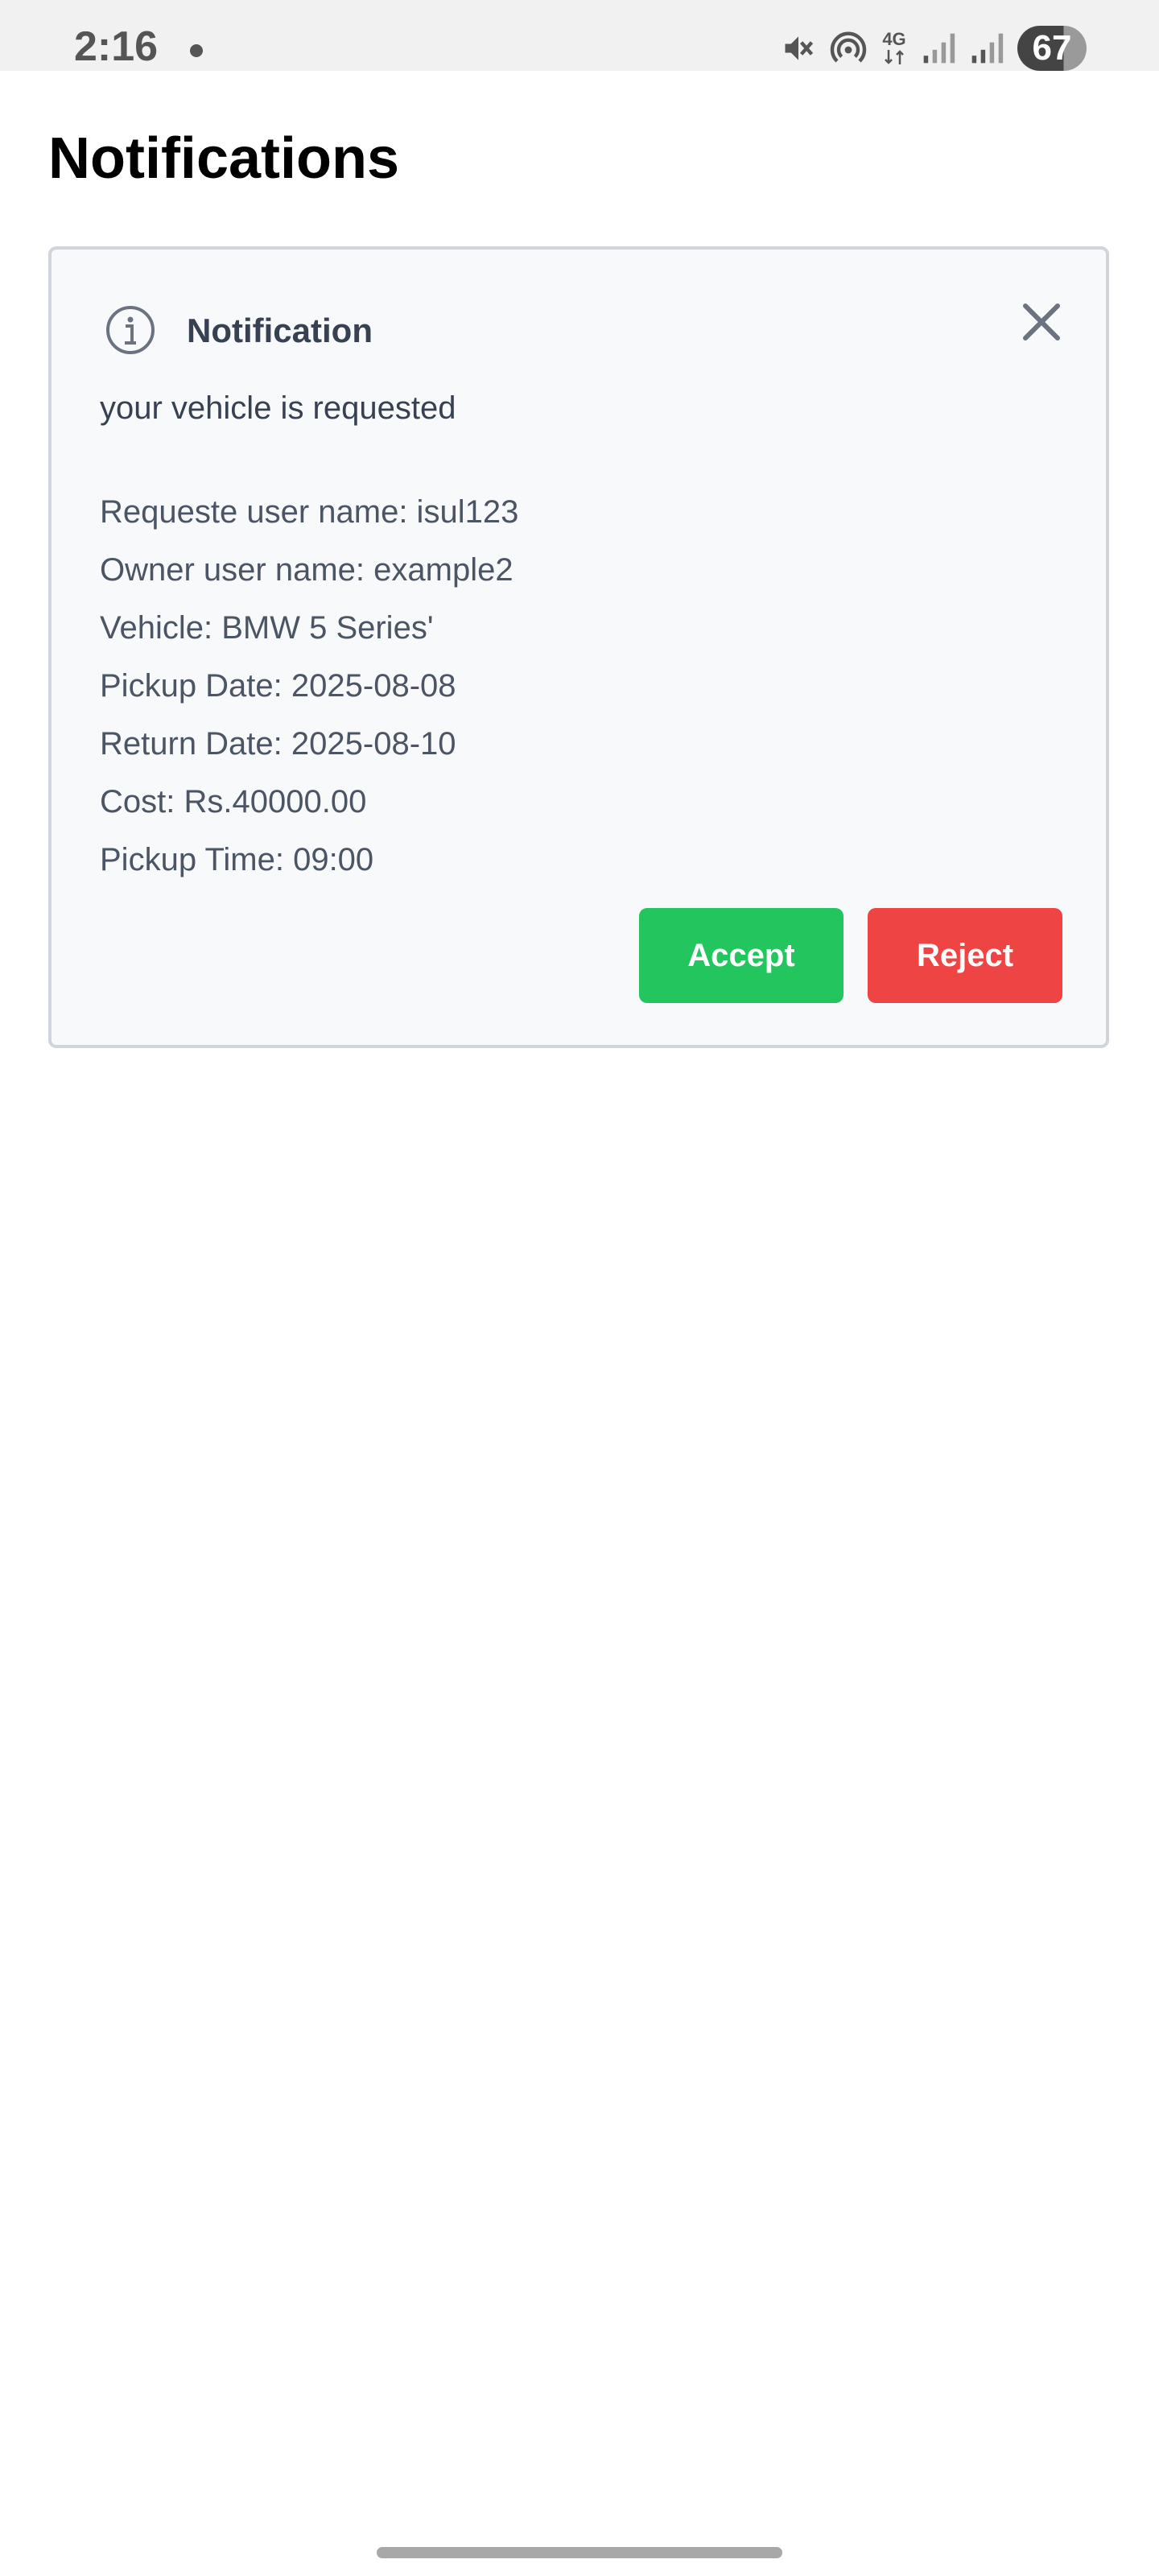 This screenshot has height=2576, width=1159. I want to click on detail-requester: Requeste user name: isul123, so click(309, 512).